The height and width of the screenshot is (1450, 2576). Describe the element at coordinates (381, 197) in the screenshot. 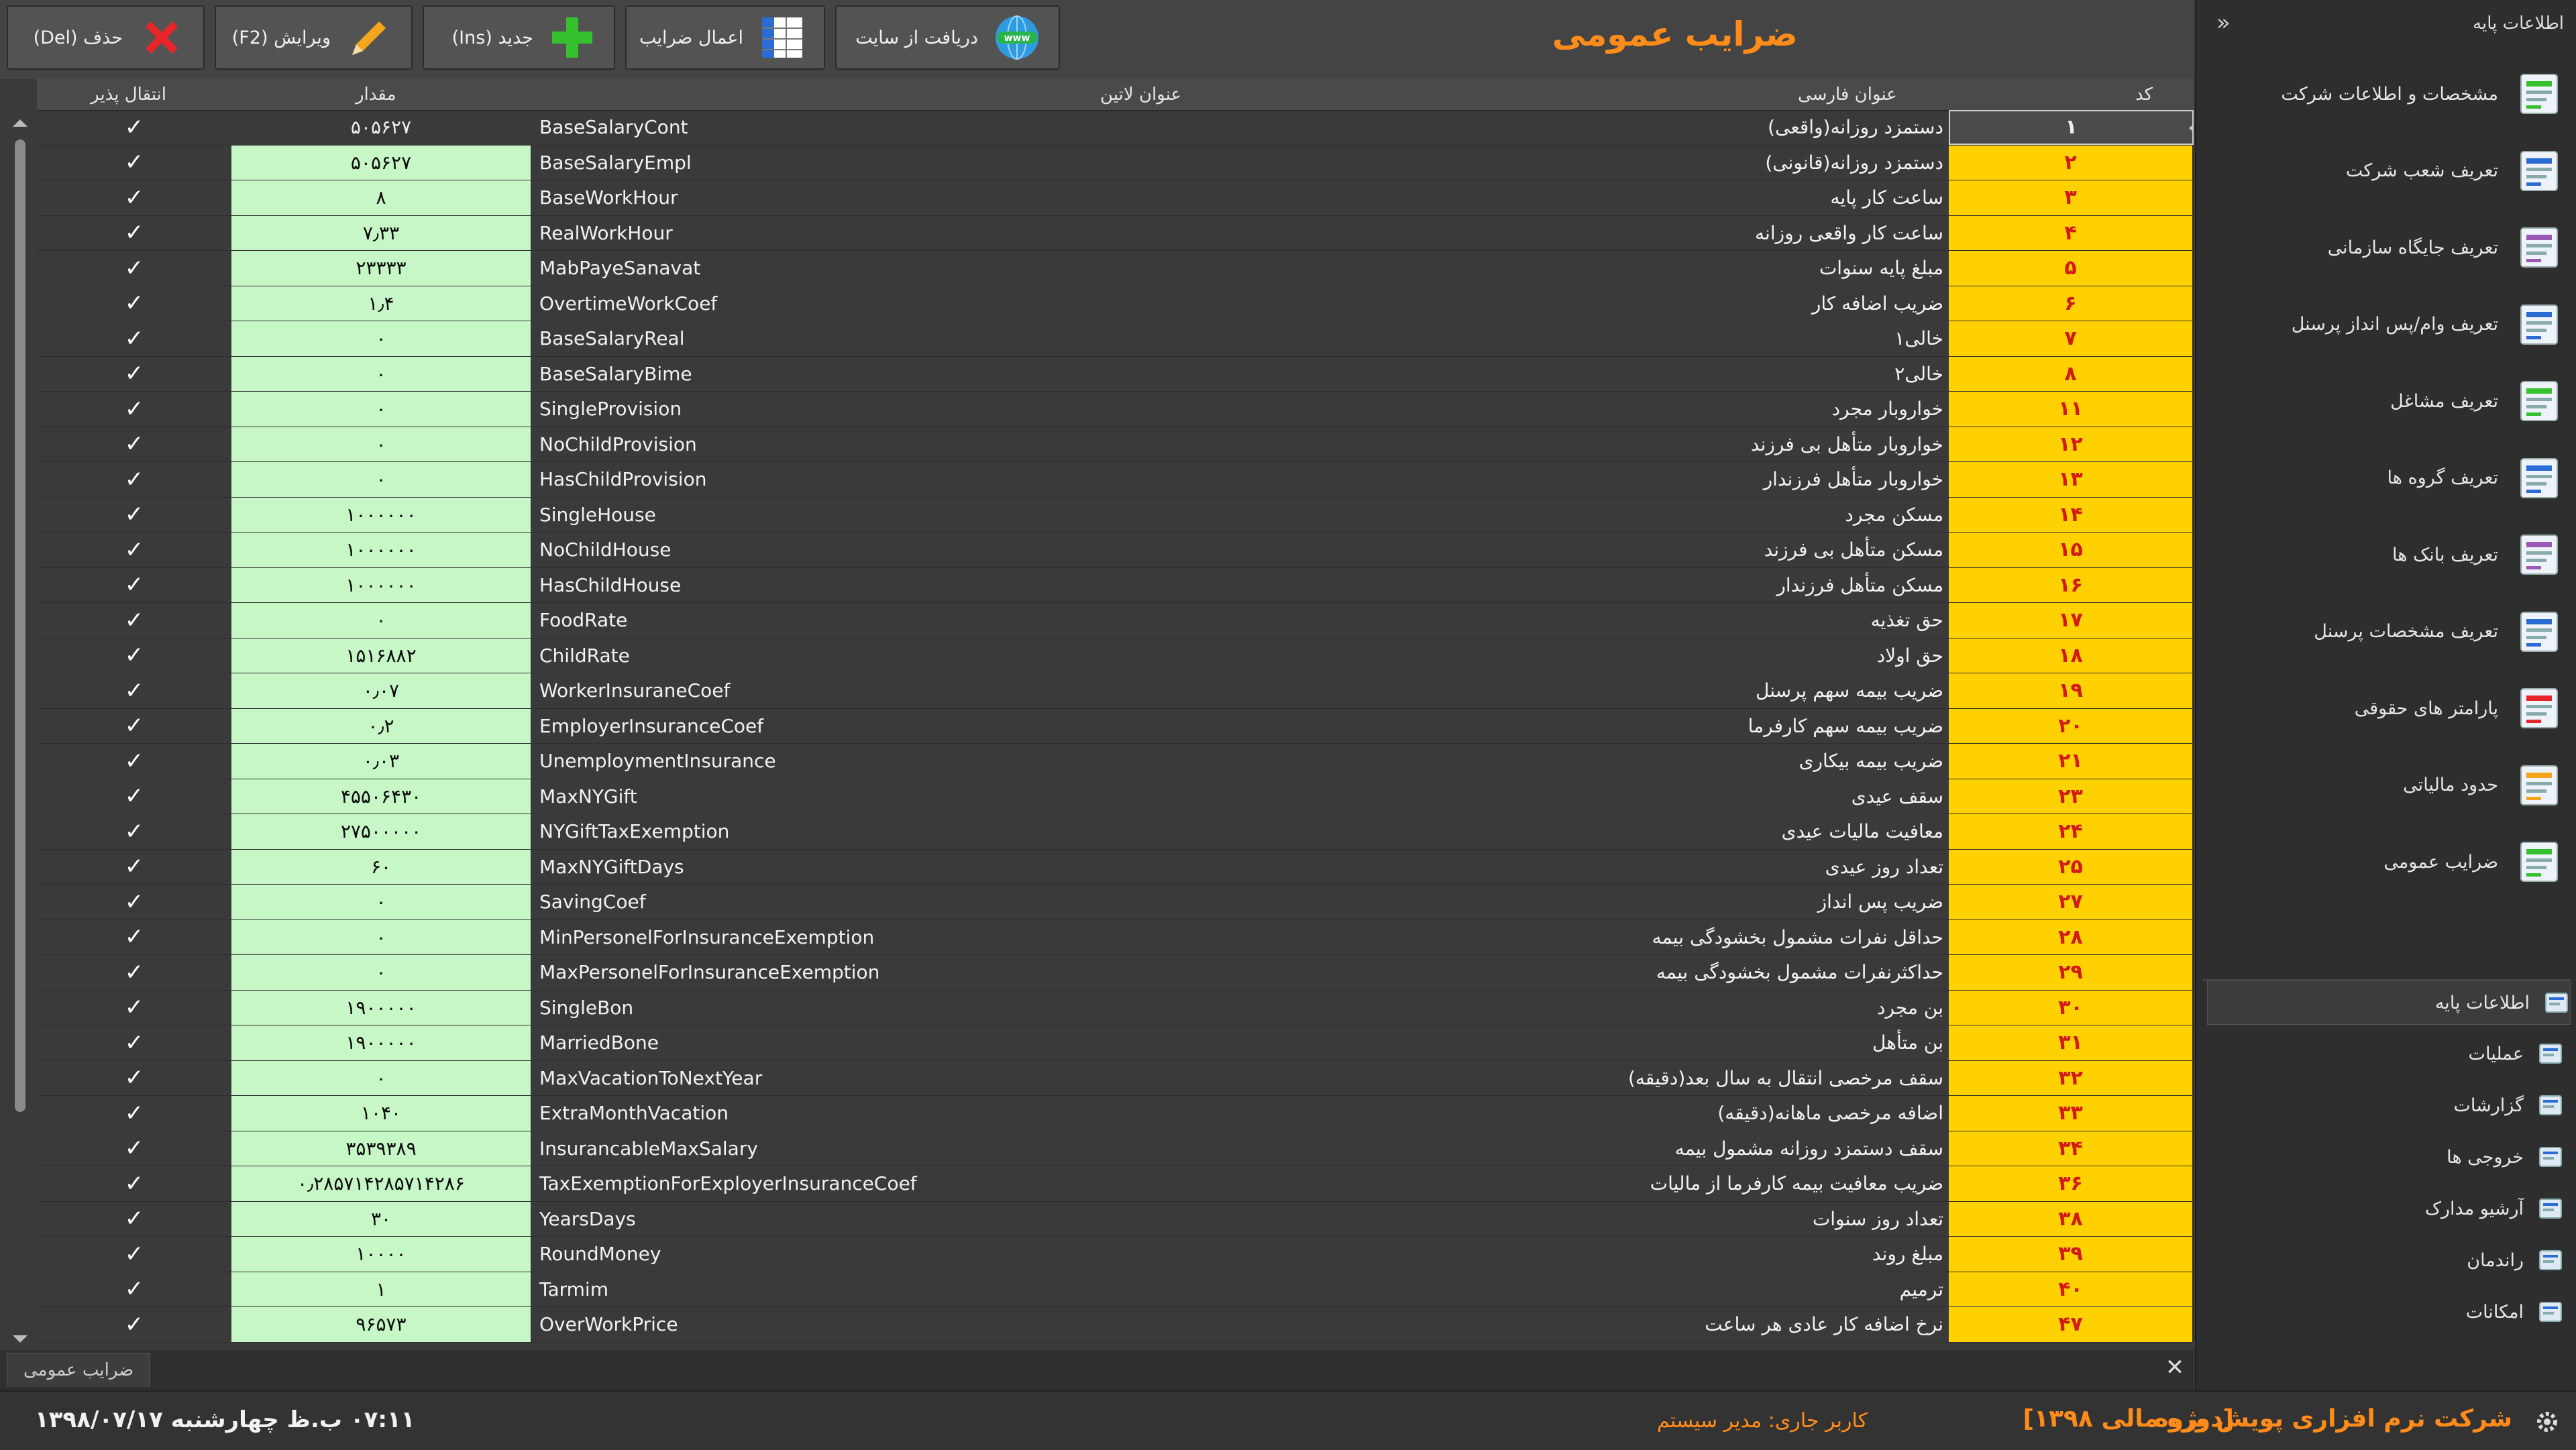

I see `value-cell: ۸` at that location.